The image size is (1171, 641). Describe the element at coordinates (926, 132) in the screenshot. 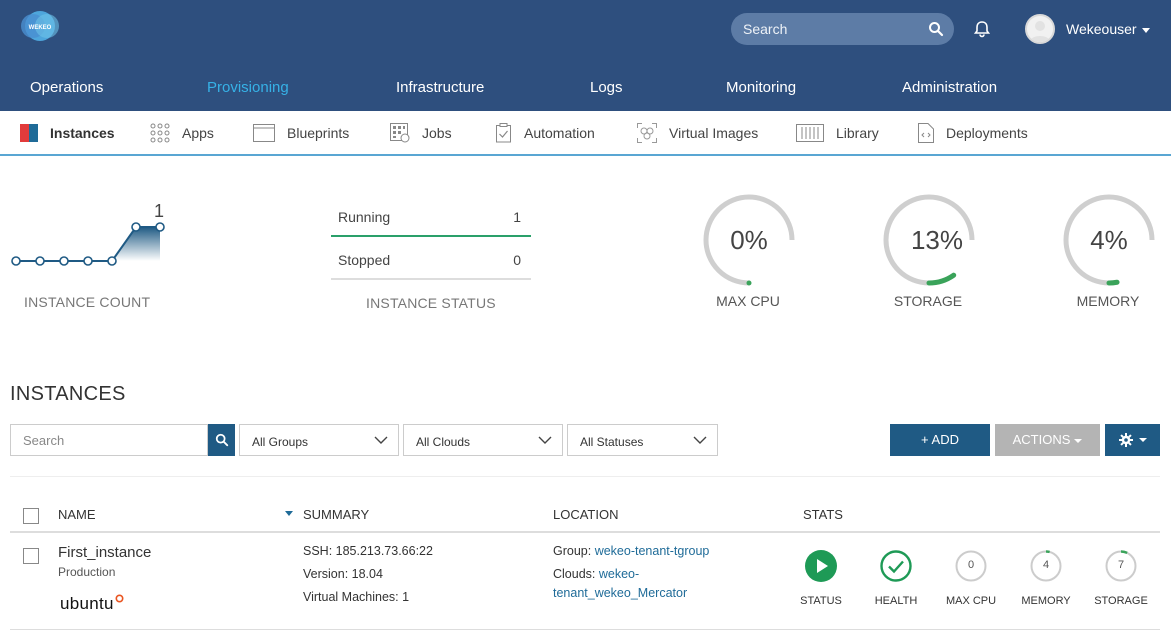

I see `deployments-icon` at that location.